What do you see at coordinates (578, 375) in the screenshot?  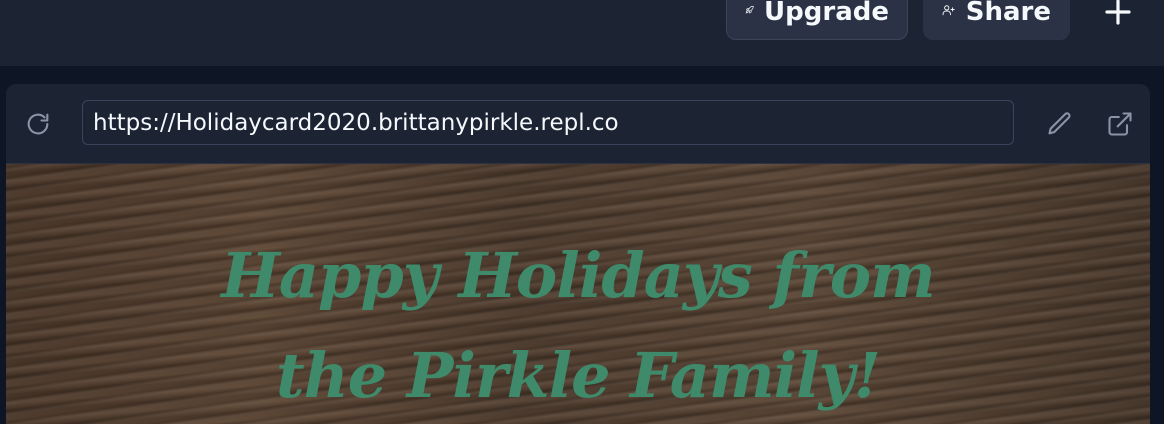 I see `headline-line-2: the Pirkle Family!` at bounding box center [578, 375].